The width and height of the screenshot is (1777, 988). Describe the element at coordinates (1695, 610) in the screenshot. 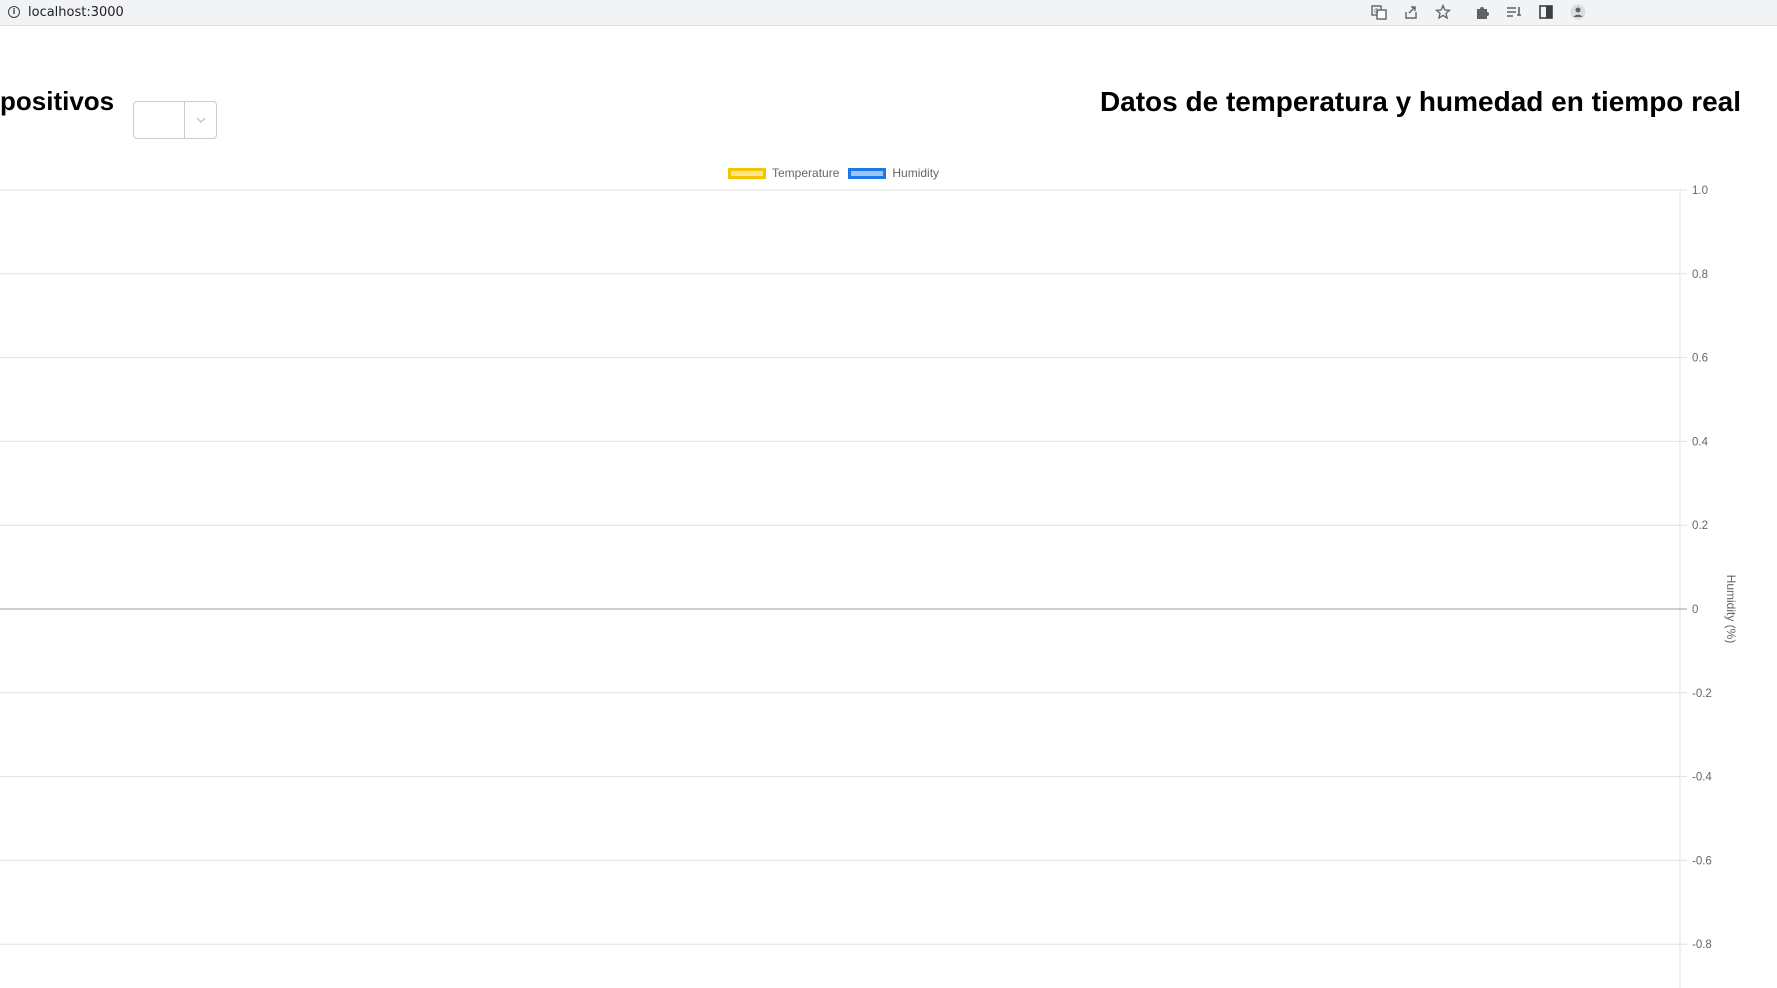

I see `y-tick-label: 0` at that location.